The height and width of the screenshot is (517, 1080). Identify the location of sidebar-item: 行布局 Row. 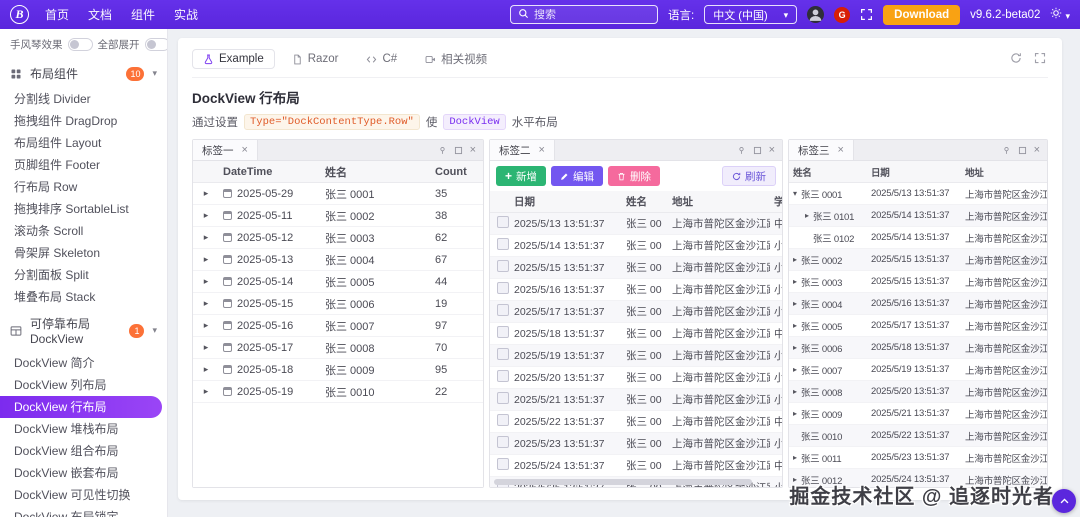
(83, 187).